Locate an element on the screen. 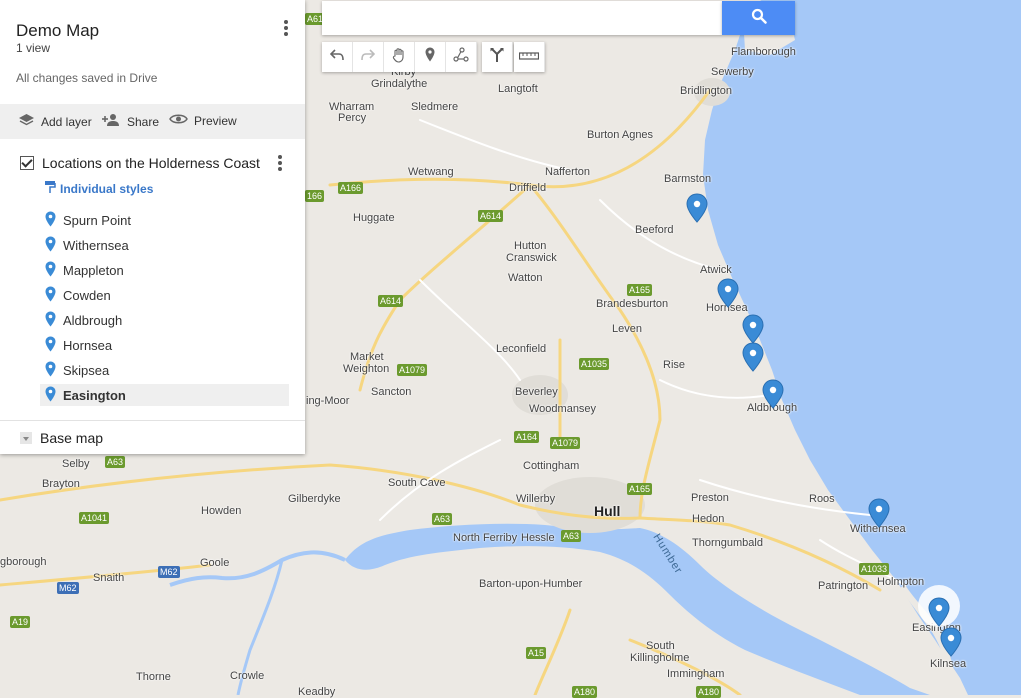 The image size is (1021, 698). place-label: gborough is located at coordinates (23, 562).